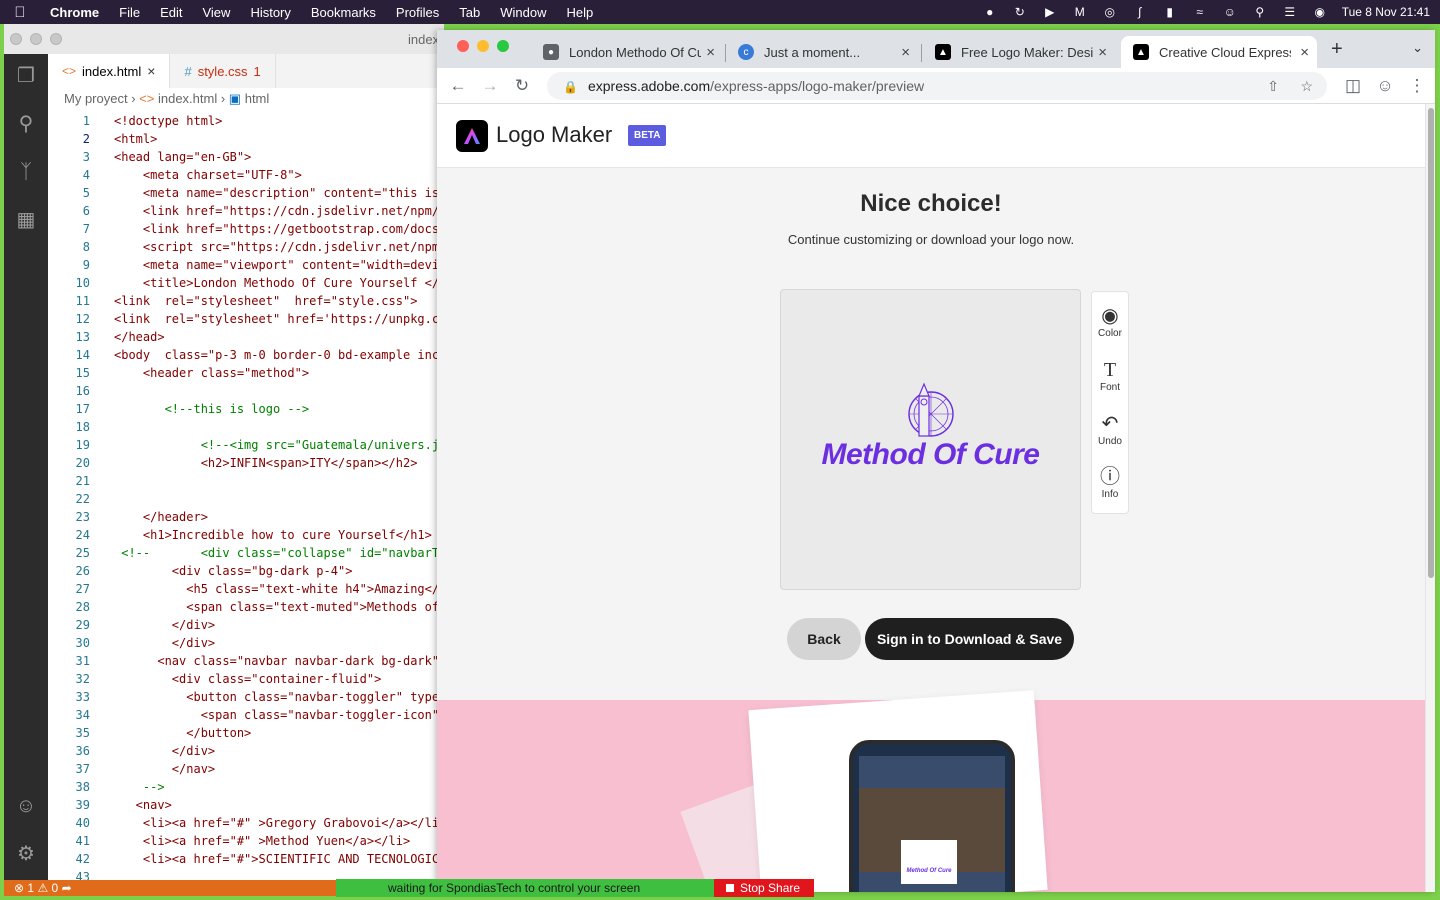 The width and height of the screenshot is (1440, 900). I want to click on forward-arrow-icon: →, so click(490, 86).